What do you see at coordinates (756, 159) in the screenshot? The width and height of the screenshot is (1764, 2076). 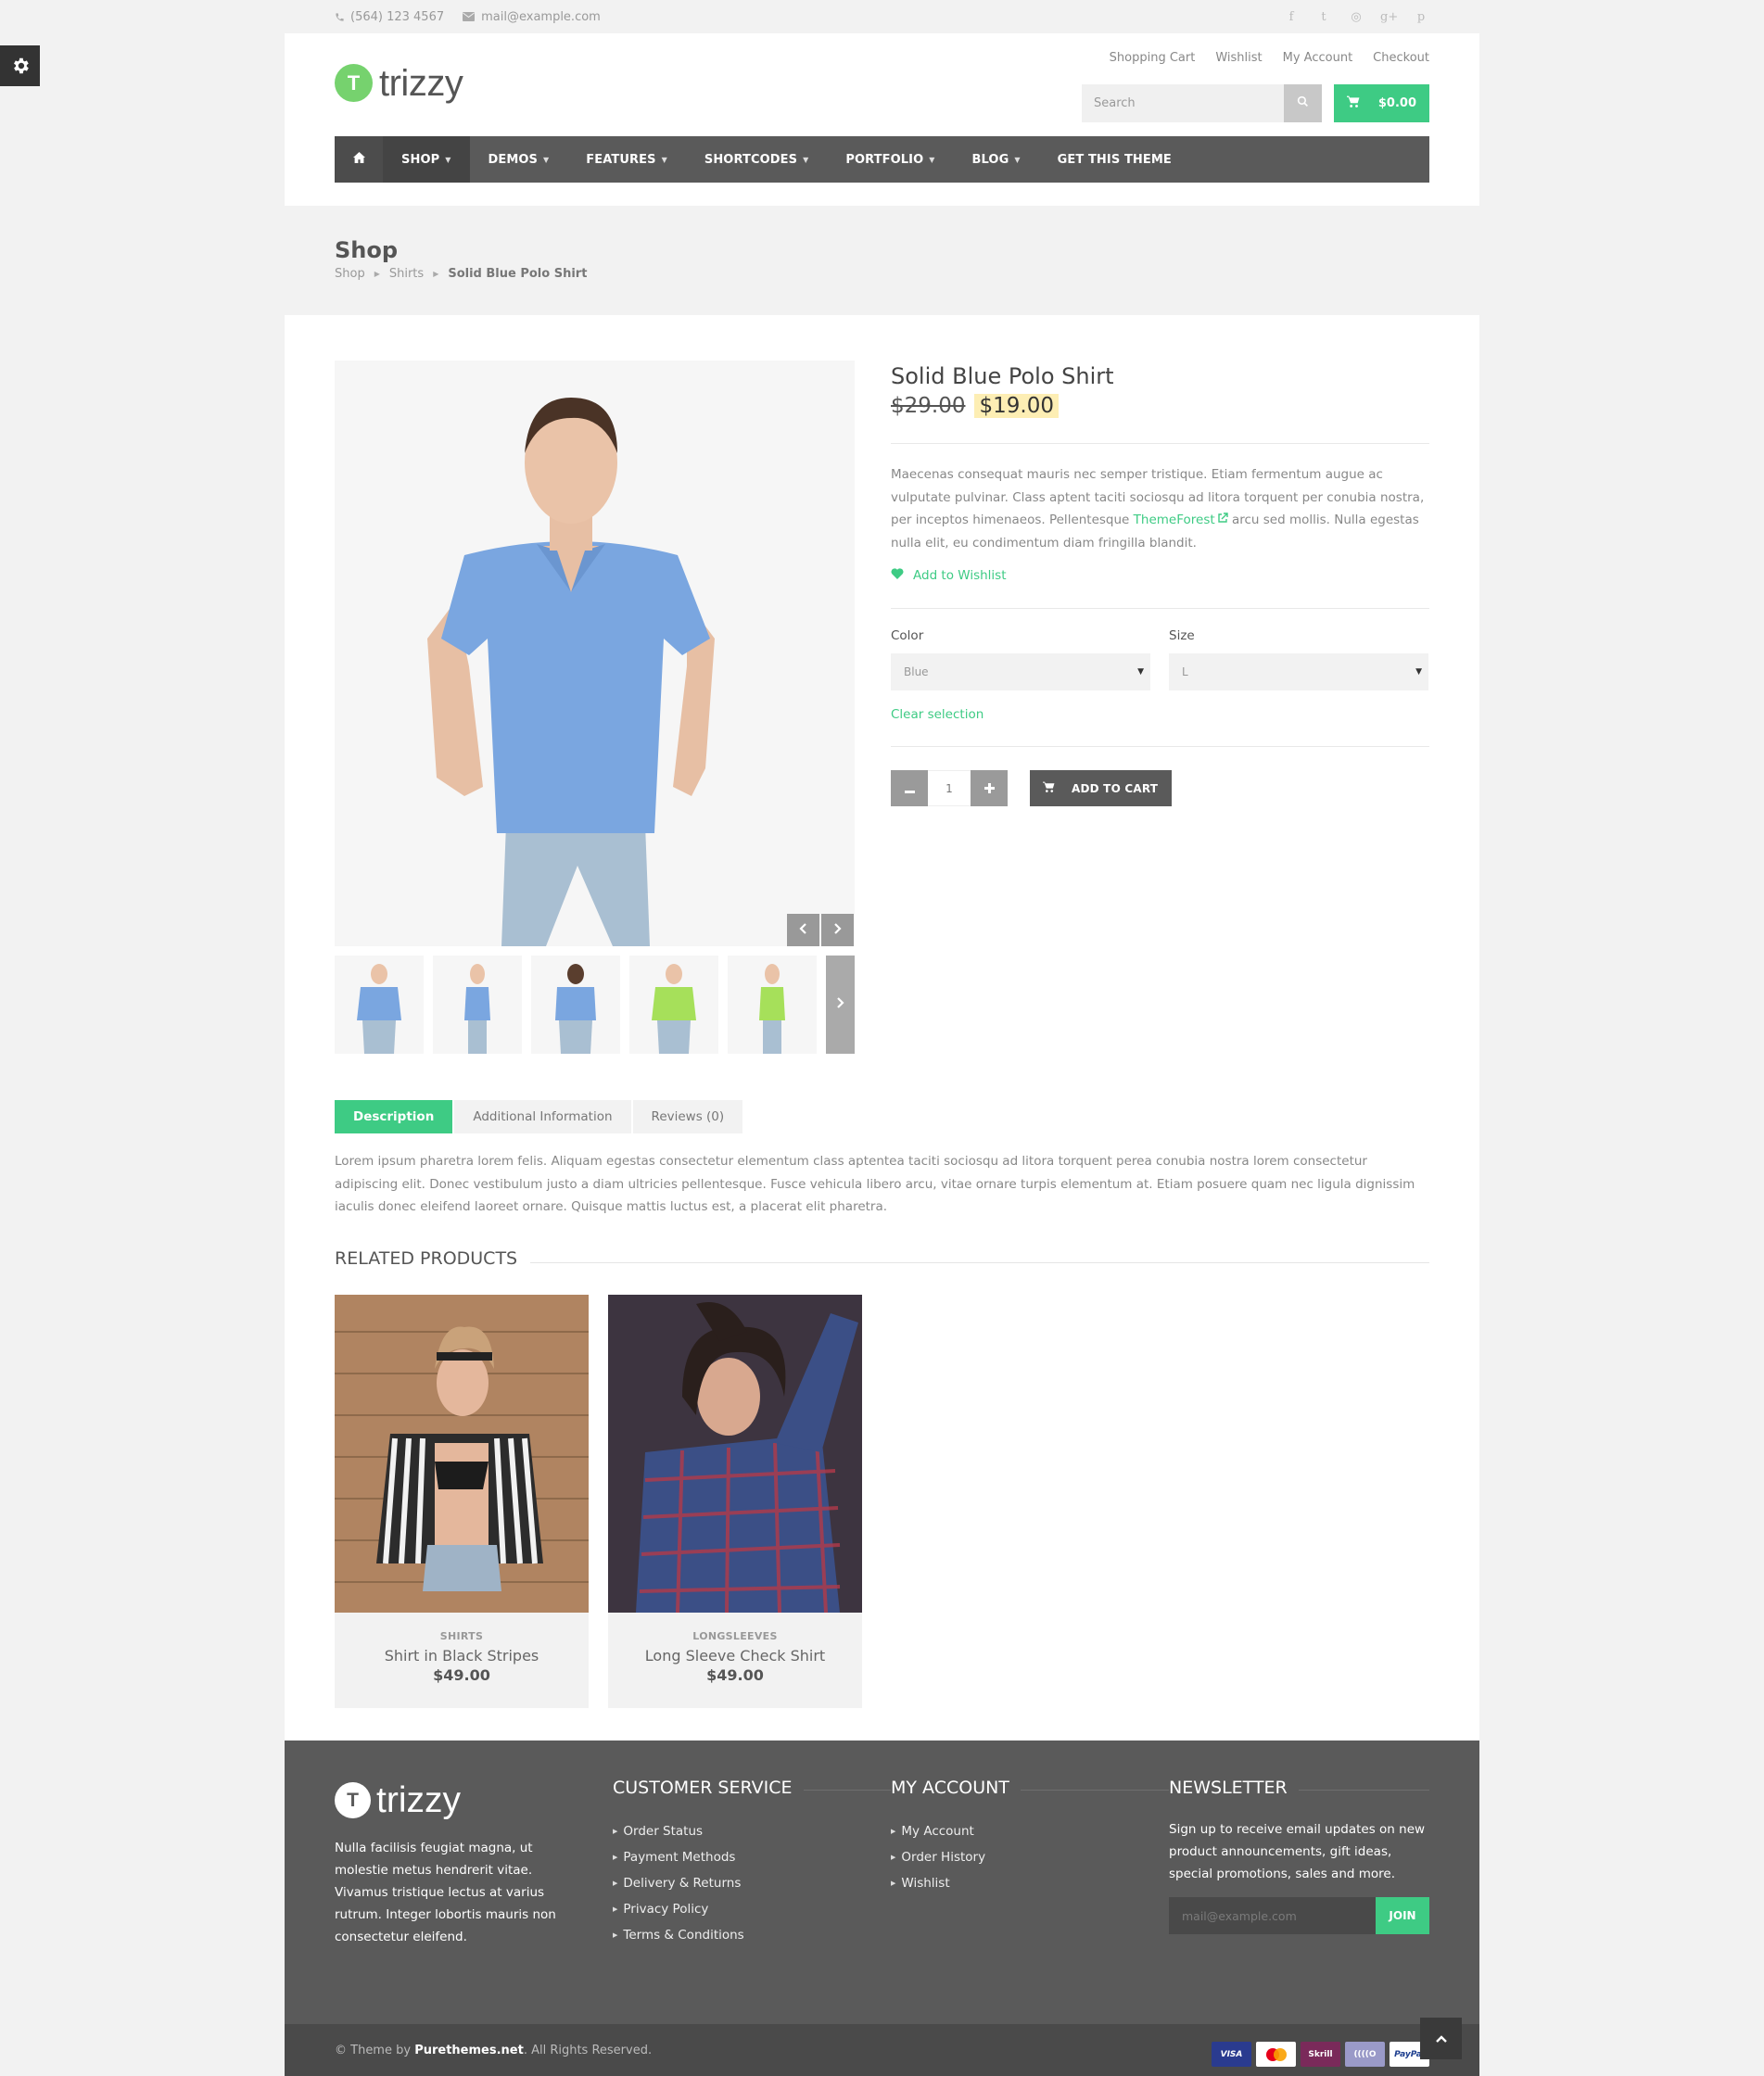 I see `nav-shortcodes: SHORTCODES ▼` at bounding box center [756, 159].